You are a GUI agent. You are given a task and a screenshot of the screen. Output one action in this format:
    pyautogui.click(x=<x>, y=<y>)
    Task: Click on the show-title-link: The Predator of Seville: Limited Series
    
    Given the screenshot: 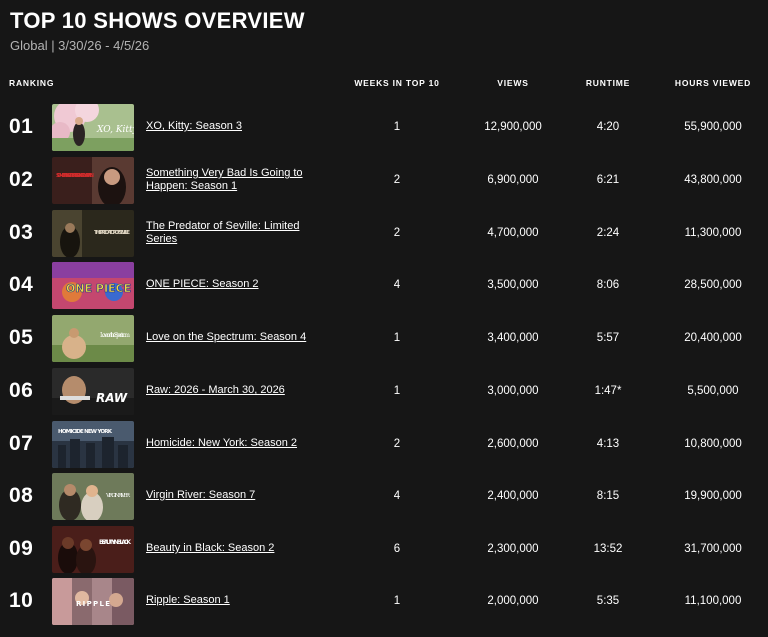 What is the action you would take?
    pyautogui.click(x=236, y=233)
    